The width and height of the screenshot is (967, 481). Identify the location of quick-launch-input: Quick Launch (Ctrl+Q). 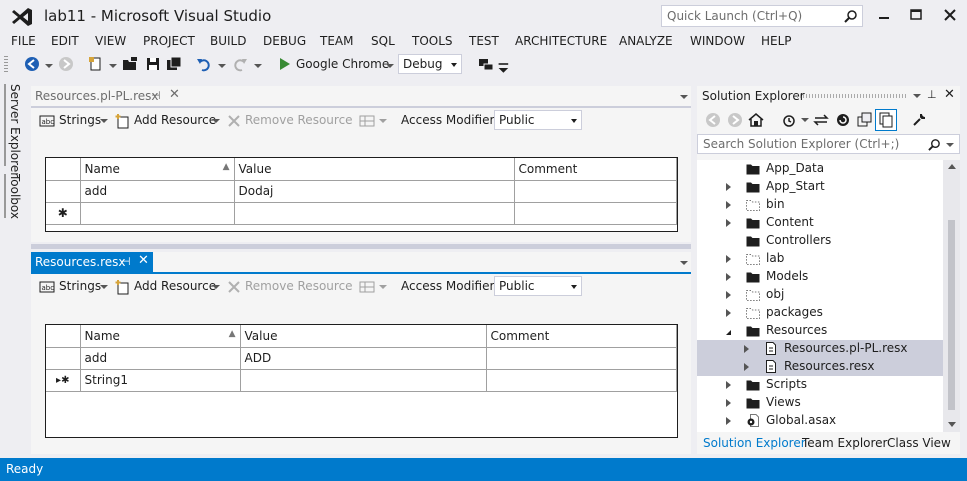
(762, 16).